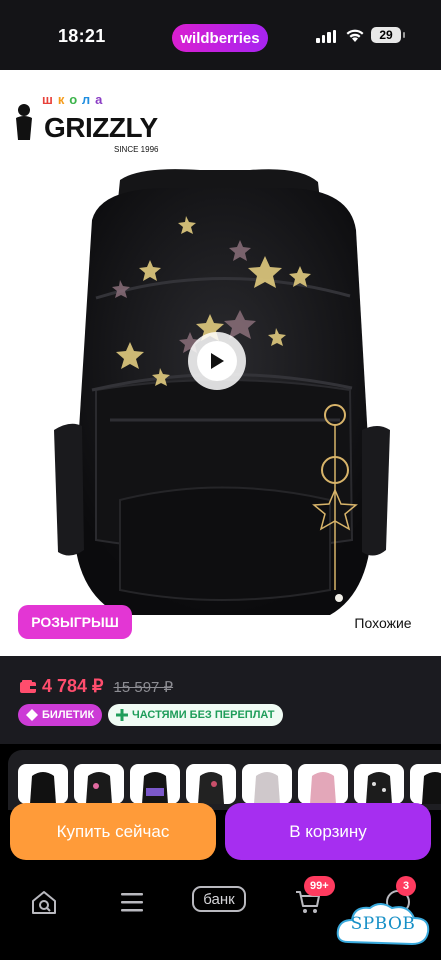  What do you see at coordinates (355, 35) in the screenshot?
I see `wifi-icon` at bounding box center [355, 35].